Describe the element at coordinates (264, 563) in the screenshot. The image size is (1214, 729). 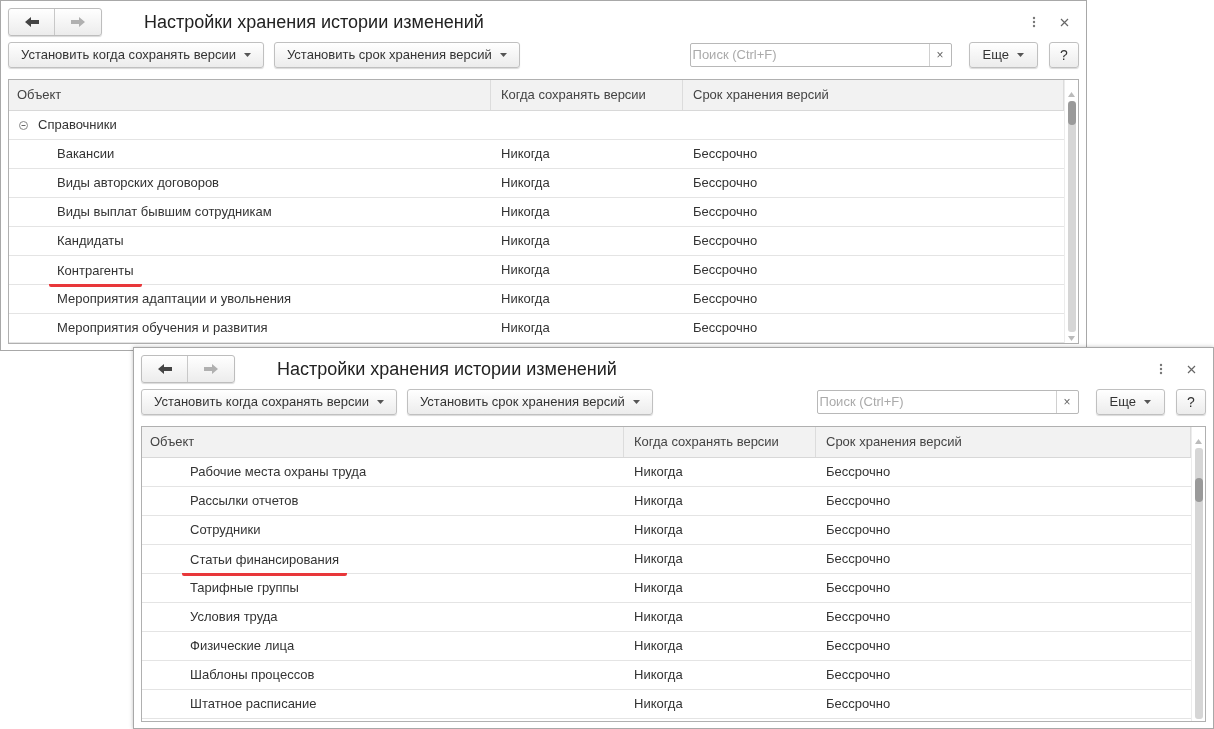
I see `table-cell: Статьи финансирования` at that location.